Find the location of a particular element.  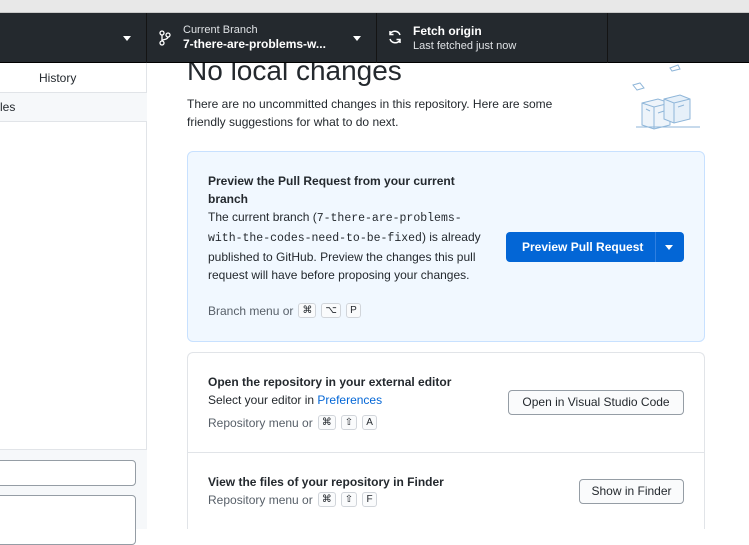

window-titlebar is located at coordinates (374, 6).